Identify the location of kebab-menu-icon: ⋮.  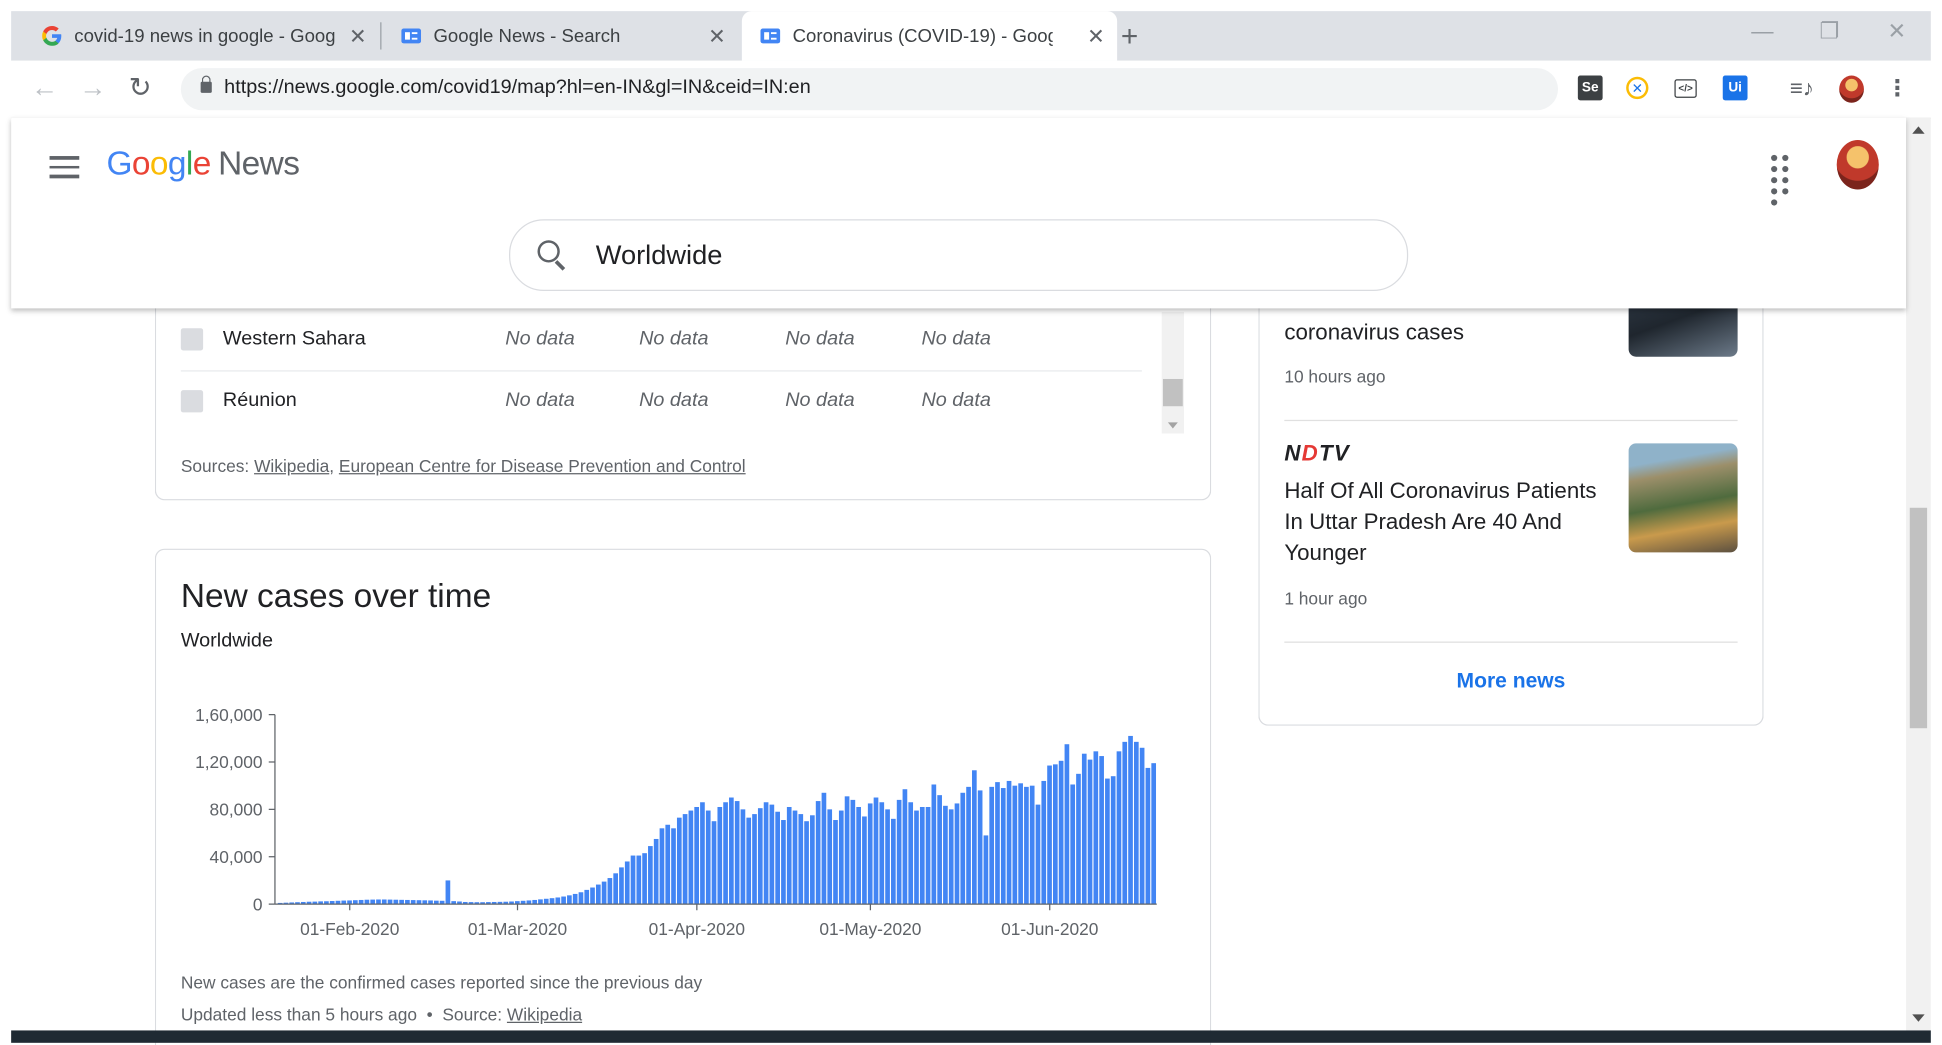
(1897, 88).